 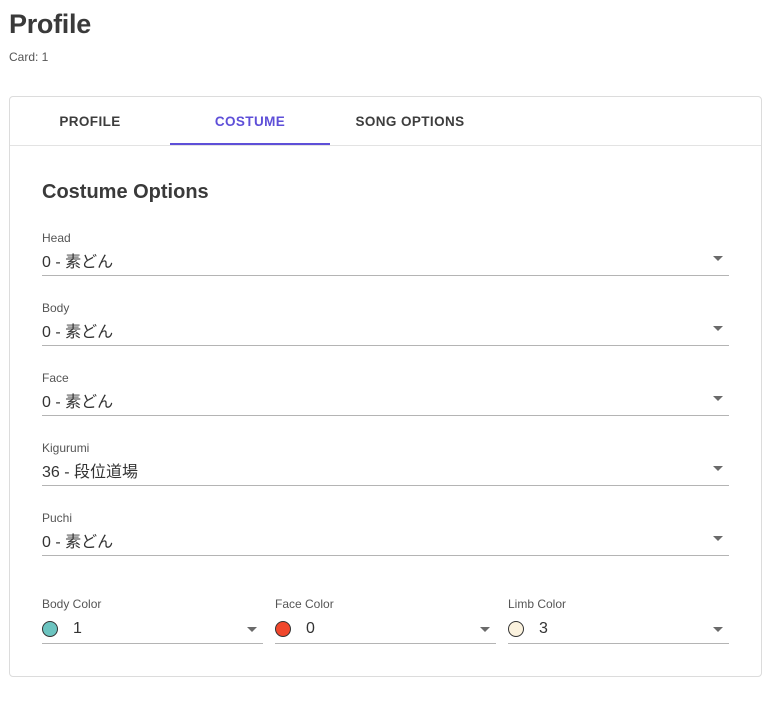 I want to click on page-title: Profile, so click(x=50, y=24).